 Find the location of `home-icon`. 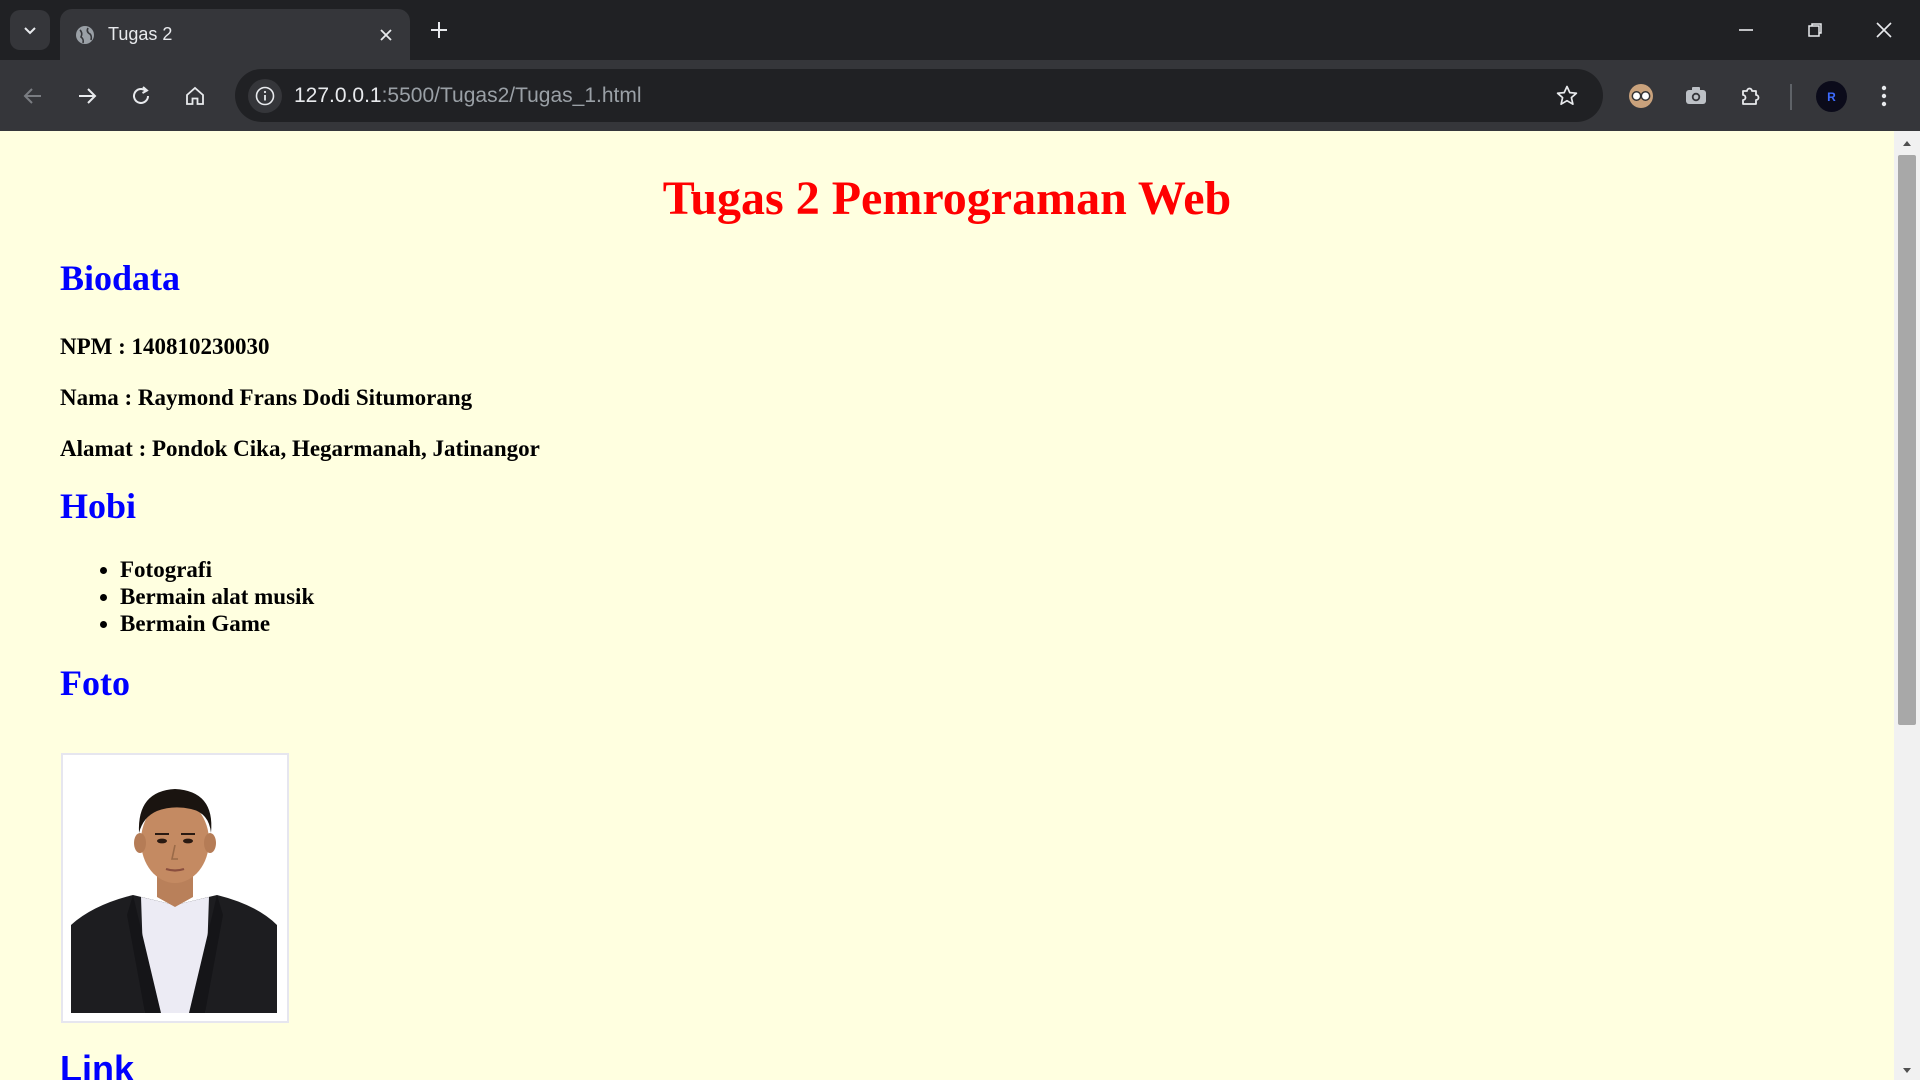

home-icon is located at coordinates (195, 95).